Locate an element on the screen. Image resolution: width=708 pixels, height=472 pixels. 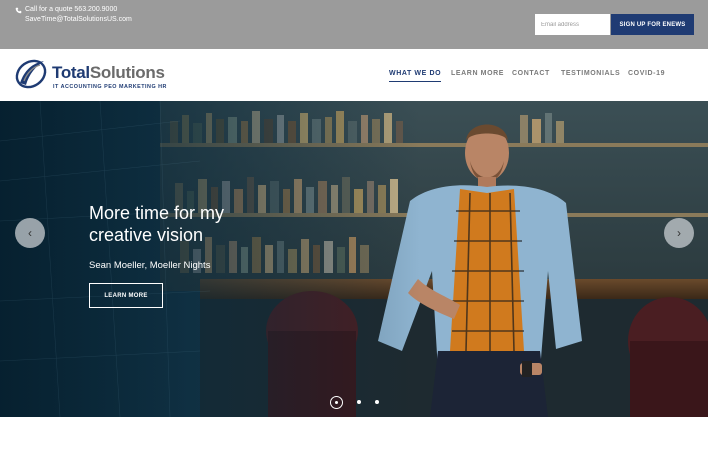
slider-prev-arrow-icon: ‹ is located at coordinates (30, 233).